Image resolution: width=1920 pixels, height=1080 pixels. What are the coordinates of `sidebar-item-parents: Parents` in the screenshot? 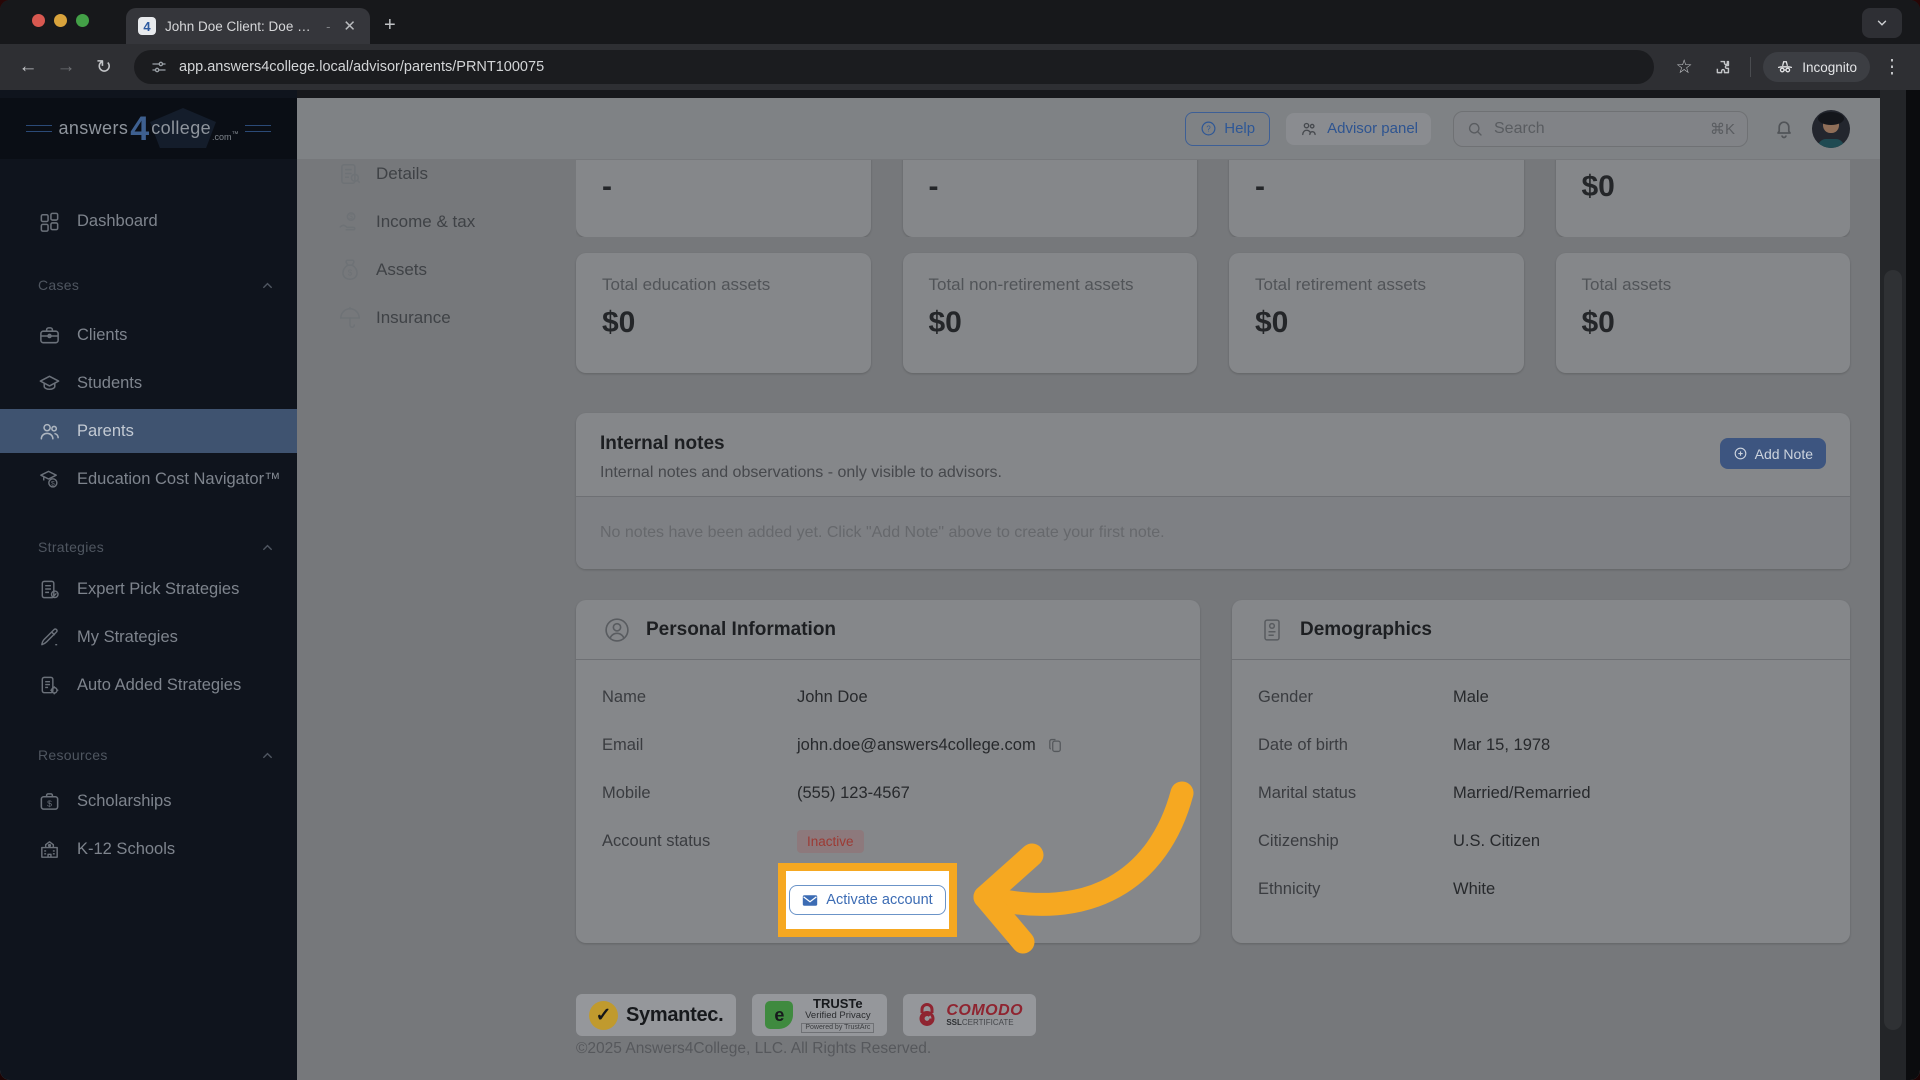 It's located at (148, 431).